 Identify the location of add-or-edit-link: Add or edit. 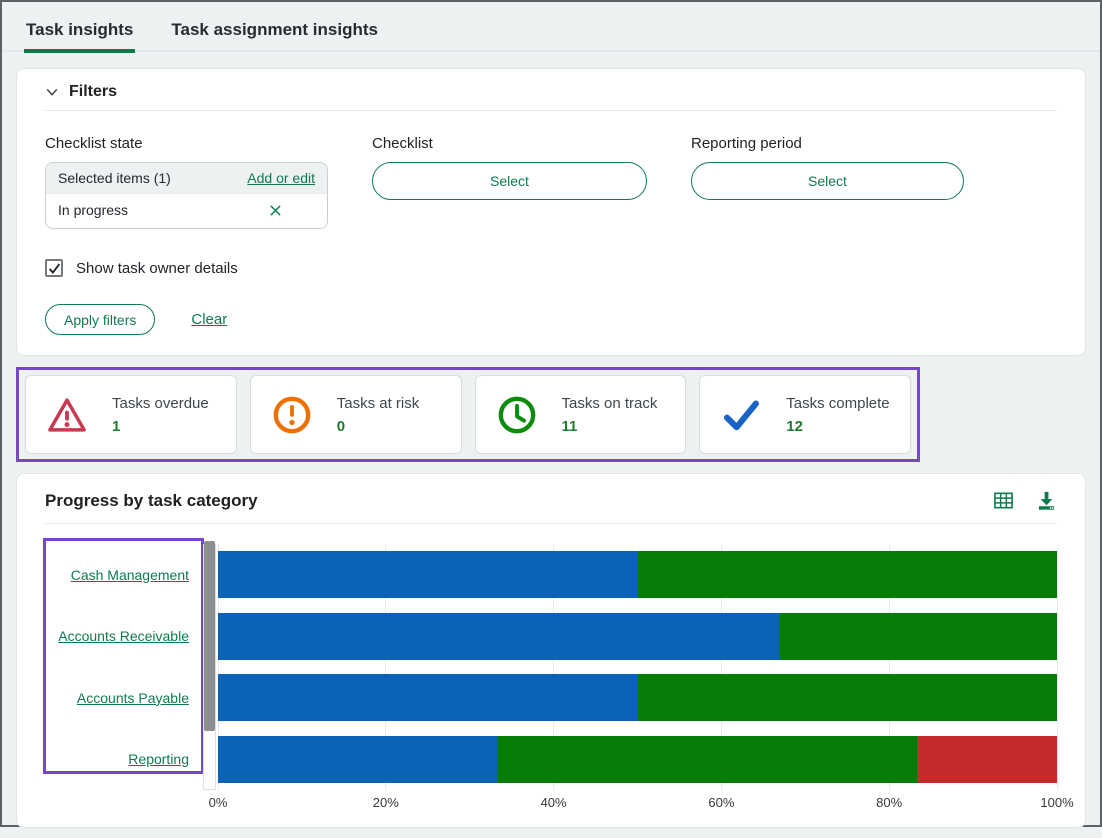
(281, 178).